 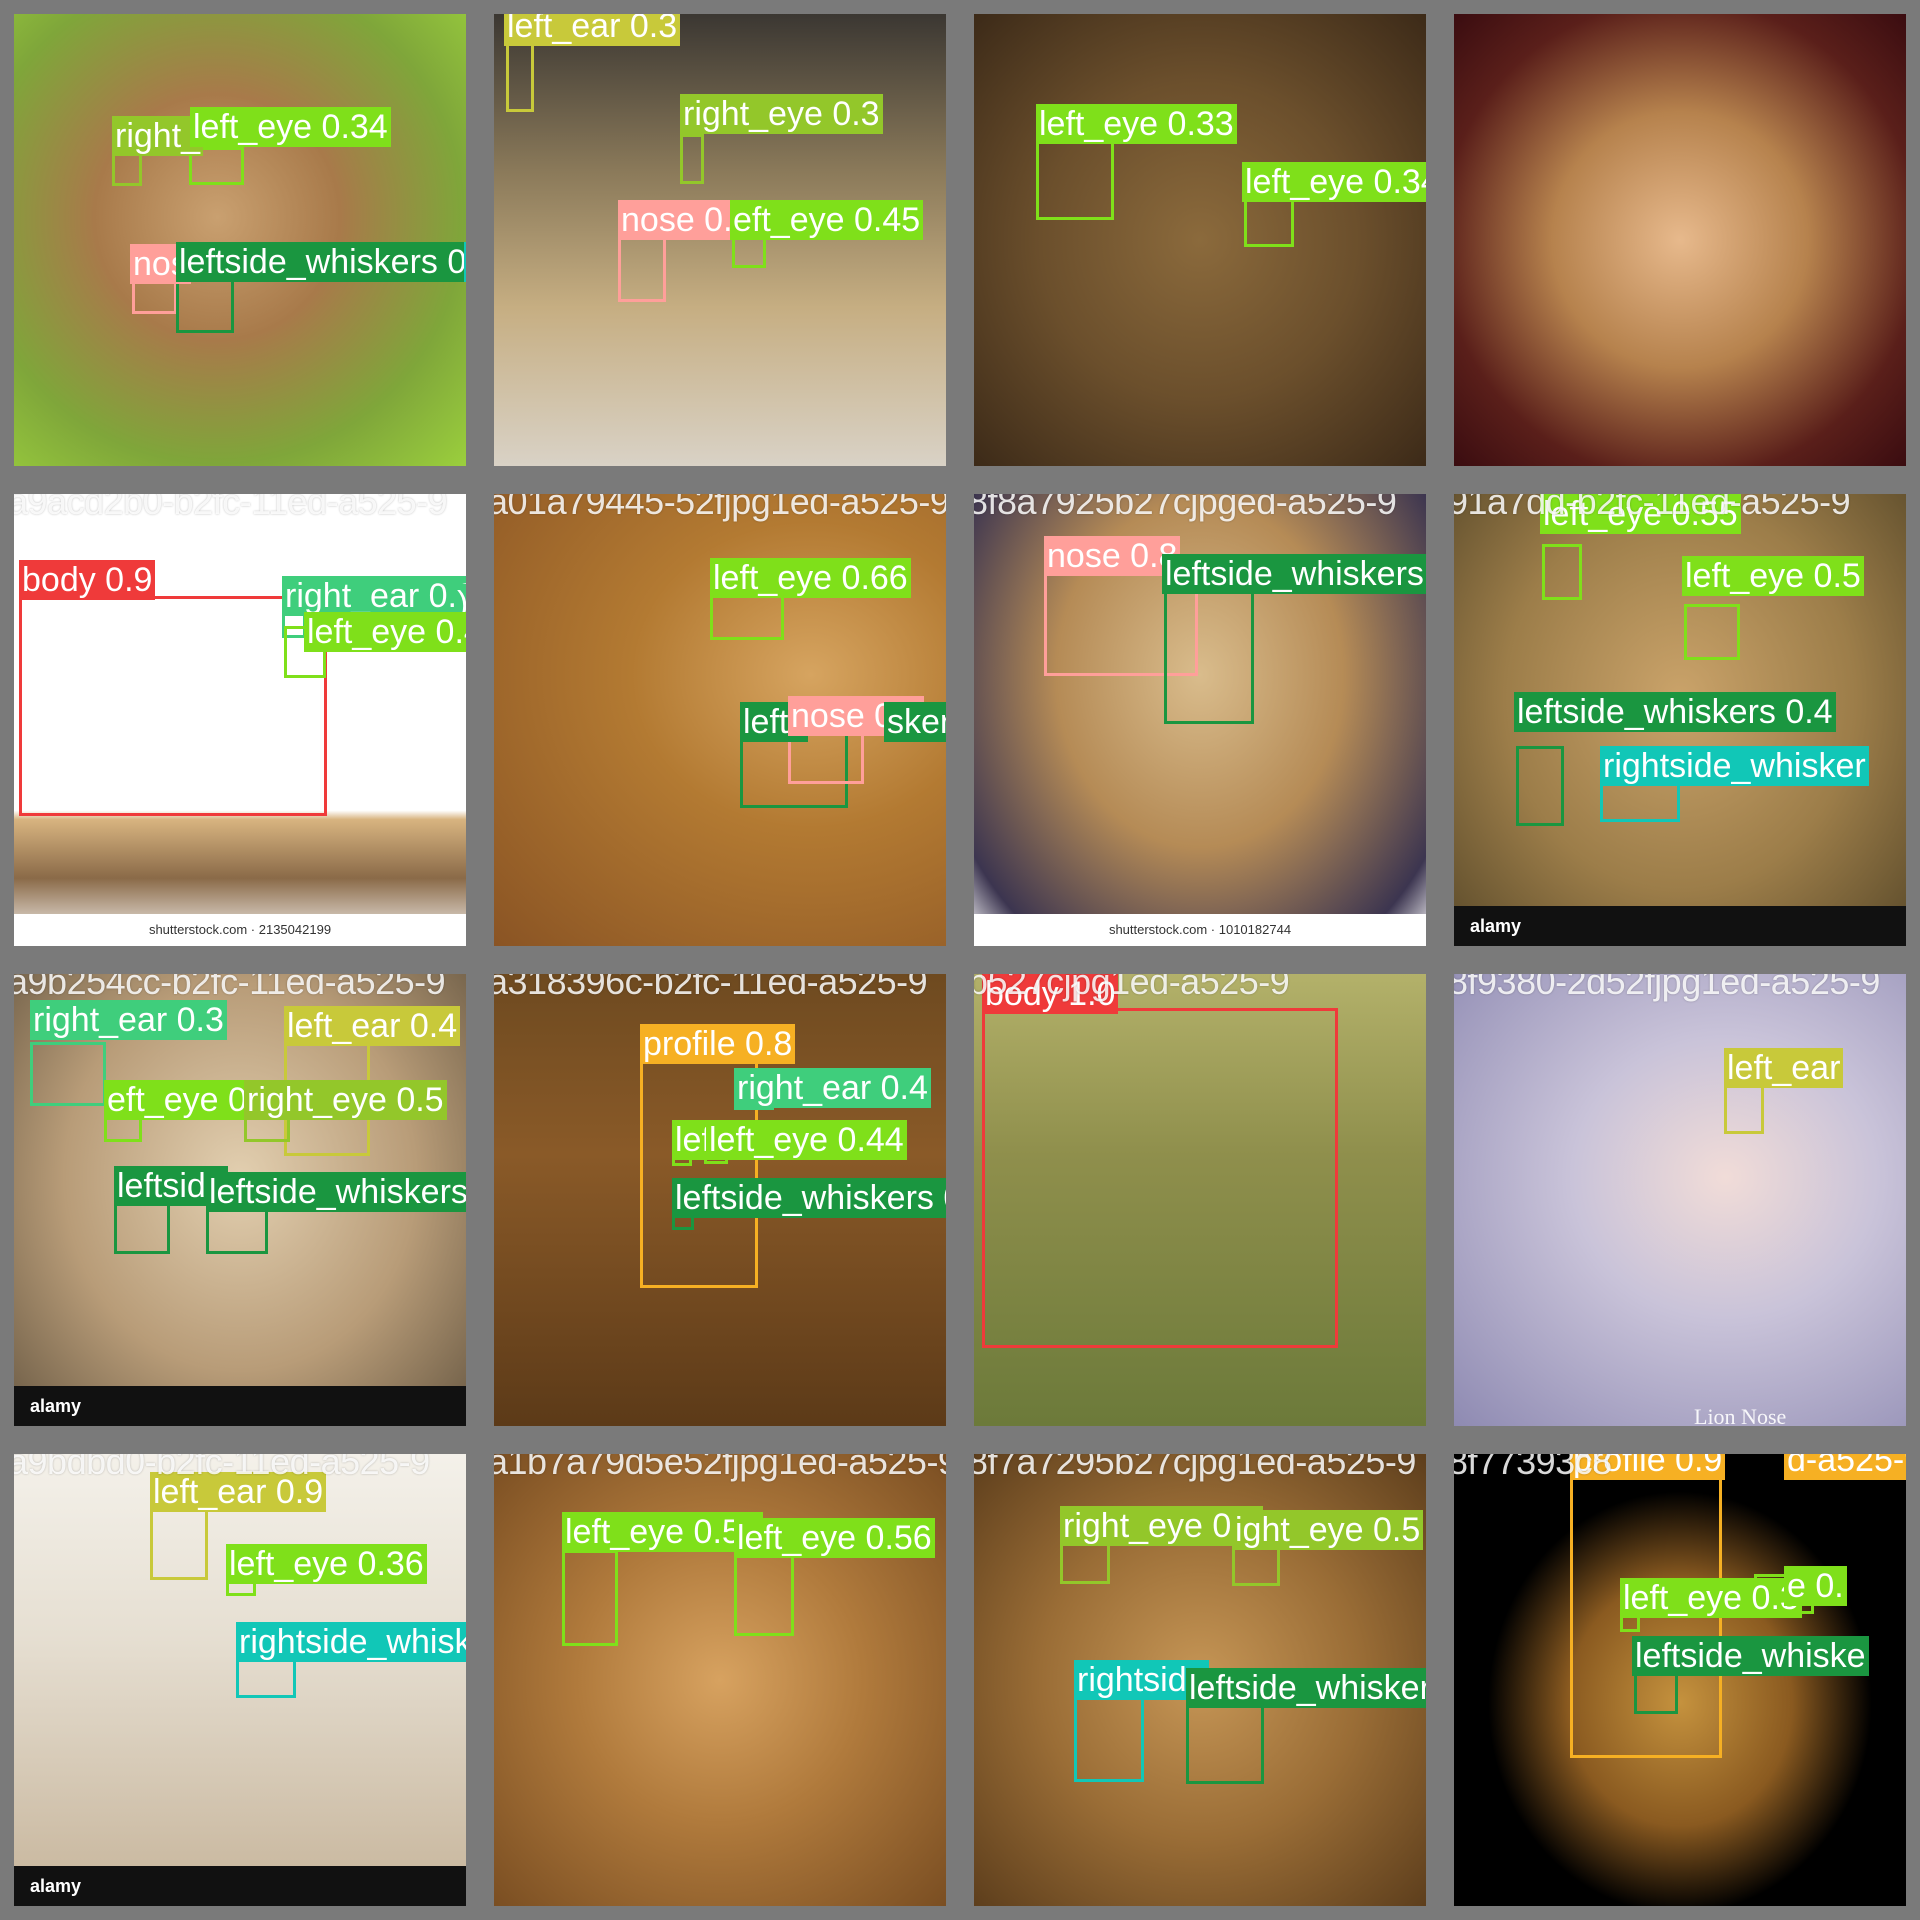 What do you see at coordinates (1328, 1530) in the screenshot?
I see `detection-label: ight_eye 0.5` at bounding box center [1328, 1530].